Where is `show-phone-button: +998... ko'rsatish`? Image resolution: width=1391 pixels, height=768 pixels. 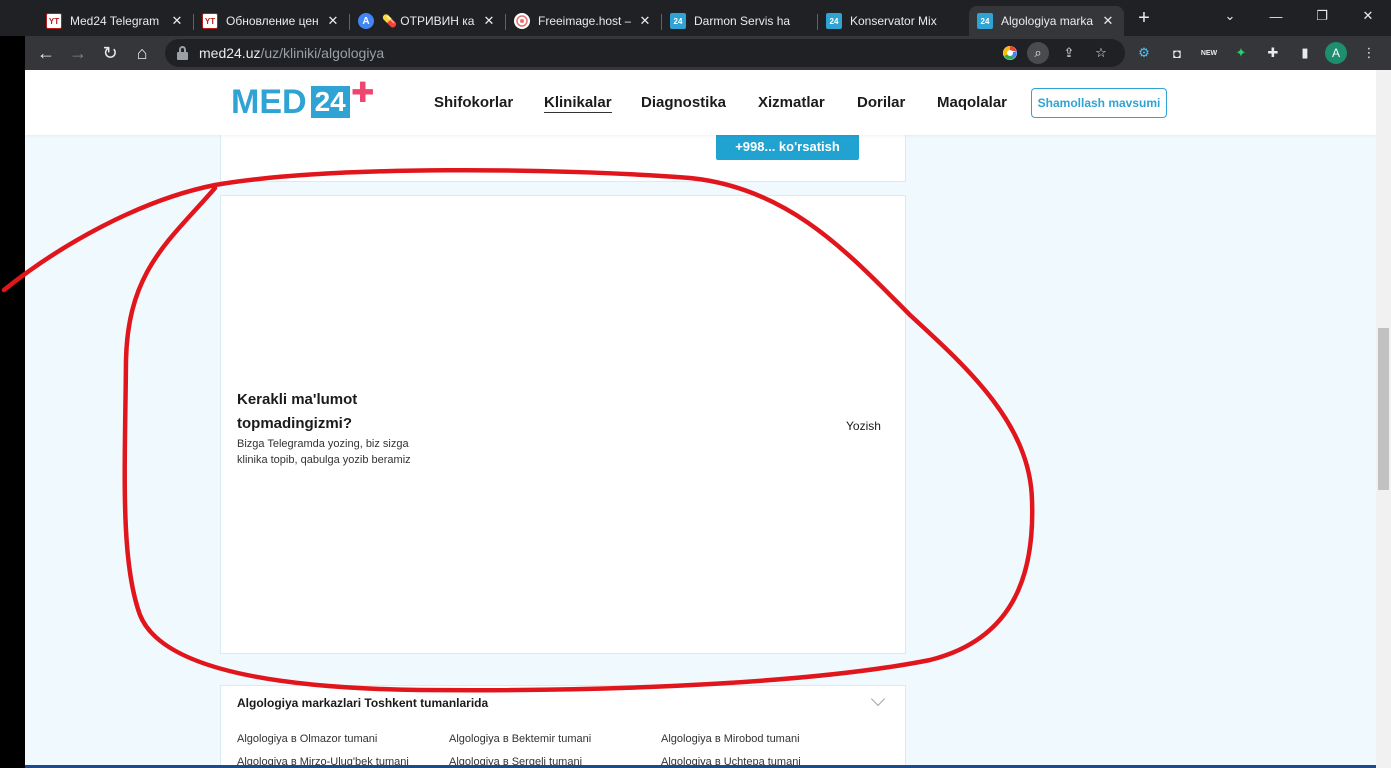 show-phone-button: +998... ko'rsatish is located at coordinates (787, 146).